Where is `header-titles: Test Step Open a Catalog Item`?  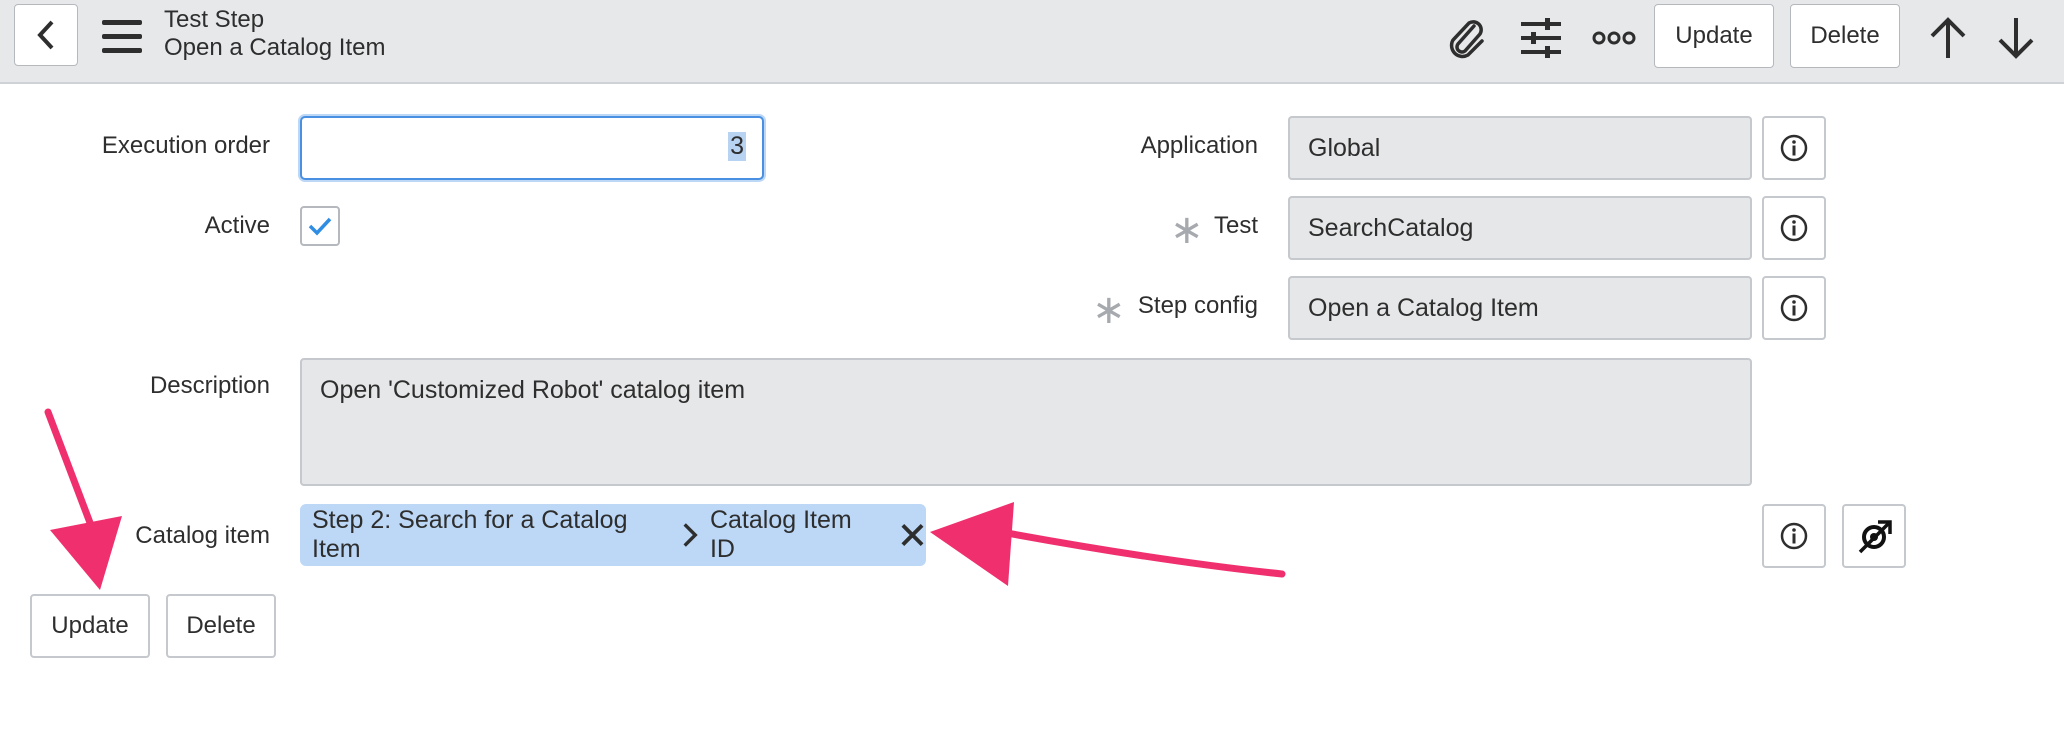 header-titles: Test Step Open a Catalog Item is located at coordinates (274, 34).